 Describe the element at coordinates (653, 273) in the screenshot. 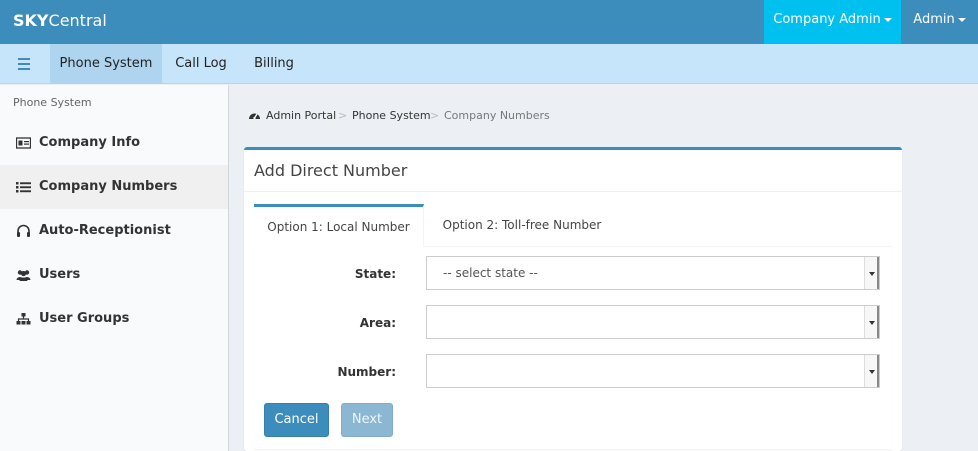

I see `state-select: -- select state --` at that location.